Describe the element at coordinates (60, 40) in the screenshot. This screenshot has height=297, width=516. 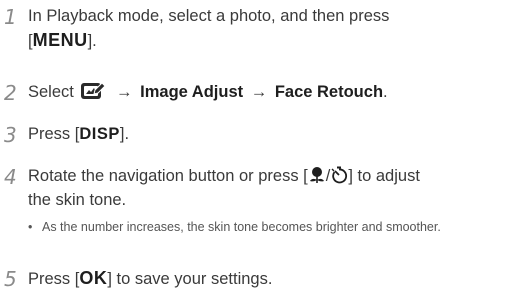
I see `menu-key-label: MENU` at that location.